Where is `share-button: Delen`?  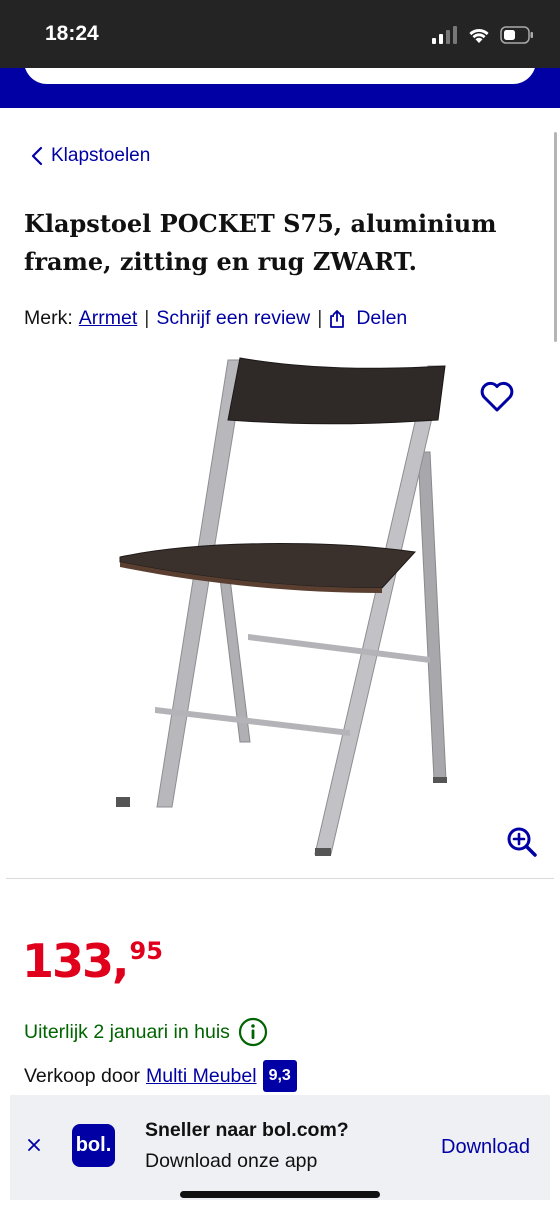 share-button: Delen is located at coordinates (368, 318).